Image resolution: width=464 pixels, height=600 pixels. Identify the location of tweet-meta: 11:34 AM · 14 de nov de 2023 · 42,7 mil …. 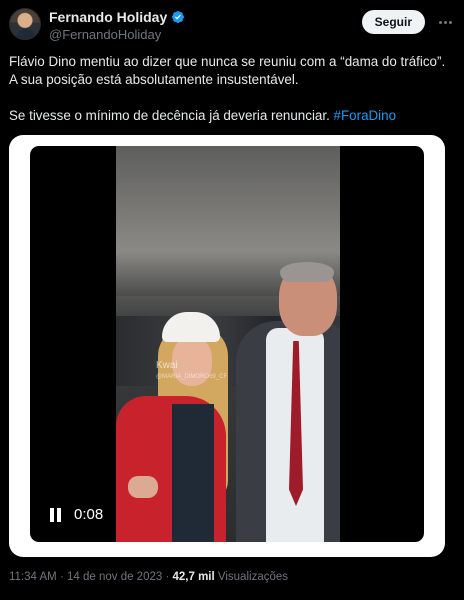
(148, 577).